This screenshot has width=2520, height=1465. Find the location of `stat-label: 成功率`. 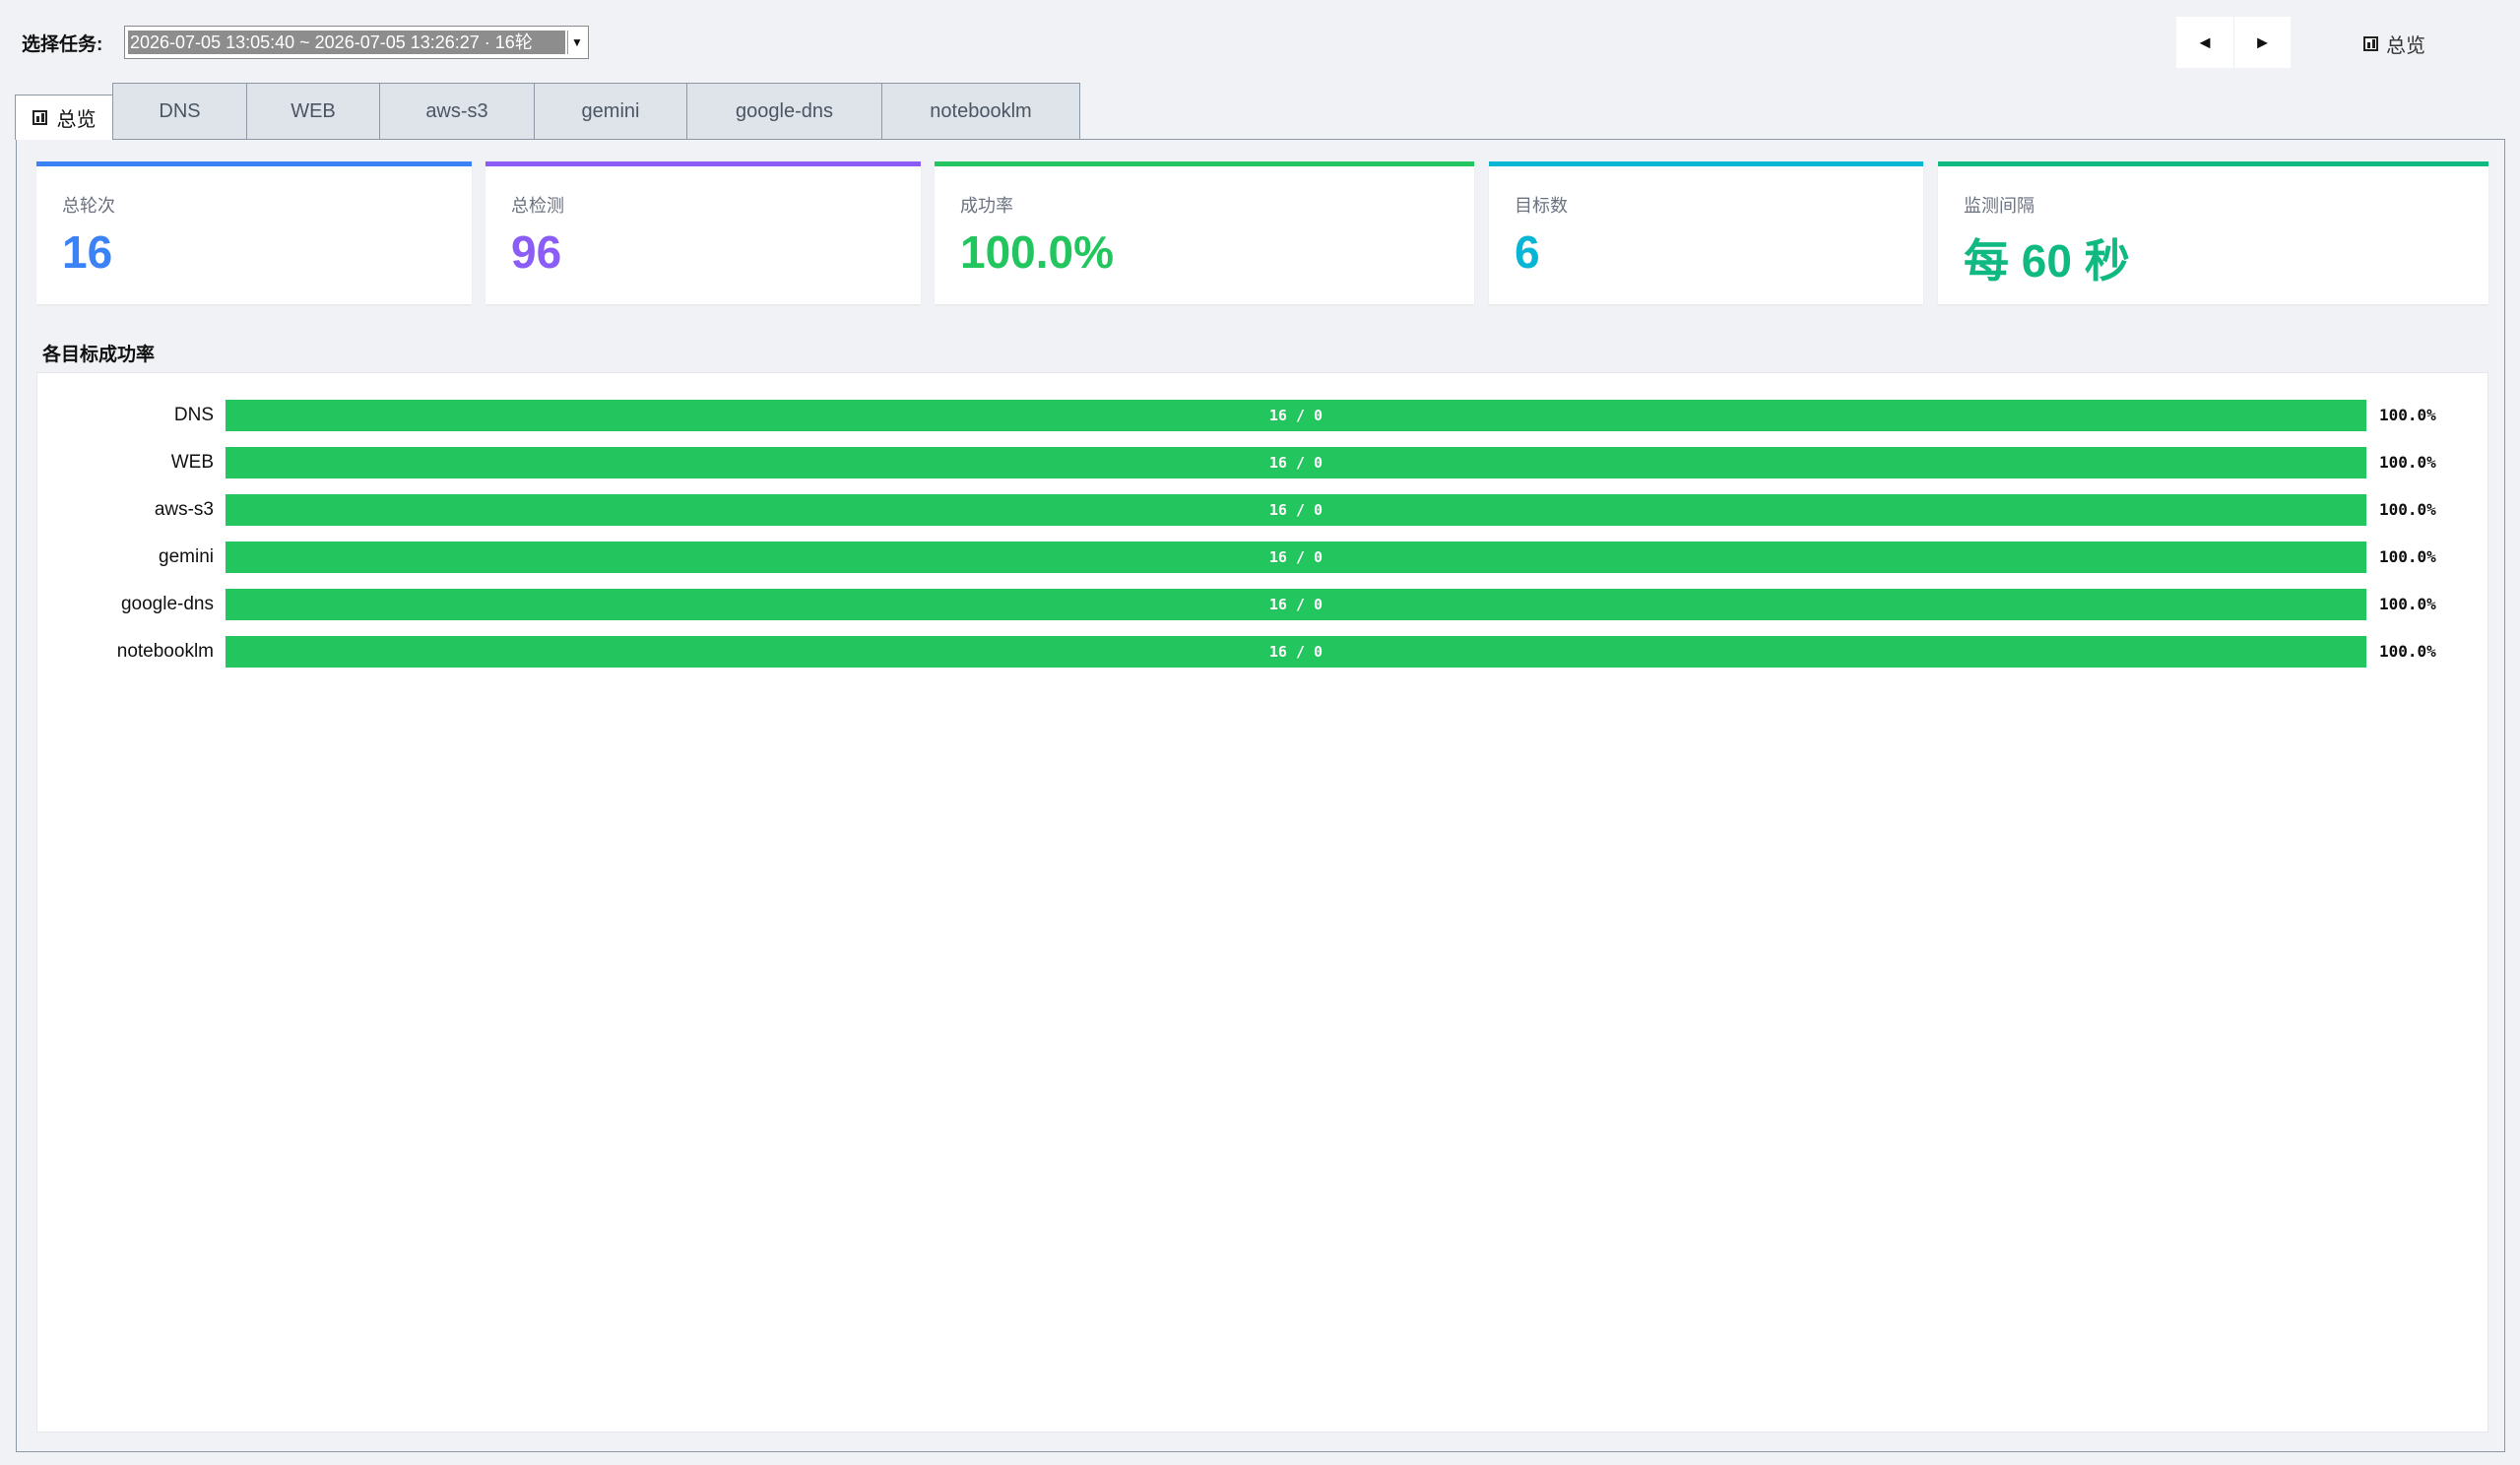

stat-label: 成功率 is located at coordinates (986, 206).